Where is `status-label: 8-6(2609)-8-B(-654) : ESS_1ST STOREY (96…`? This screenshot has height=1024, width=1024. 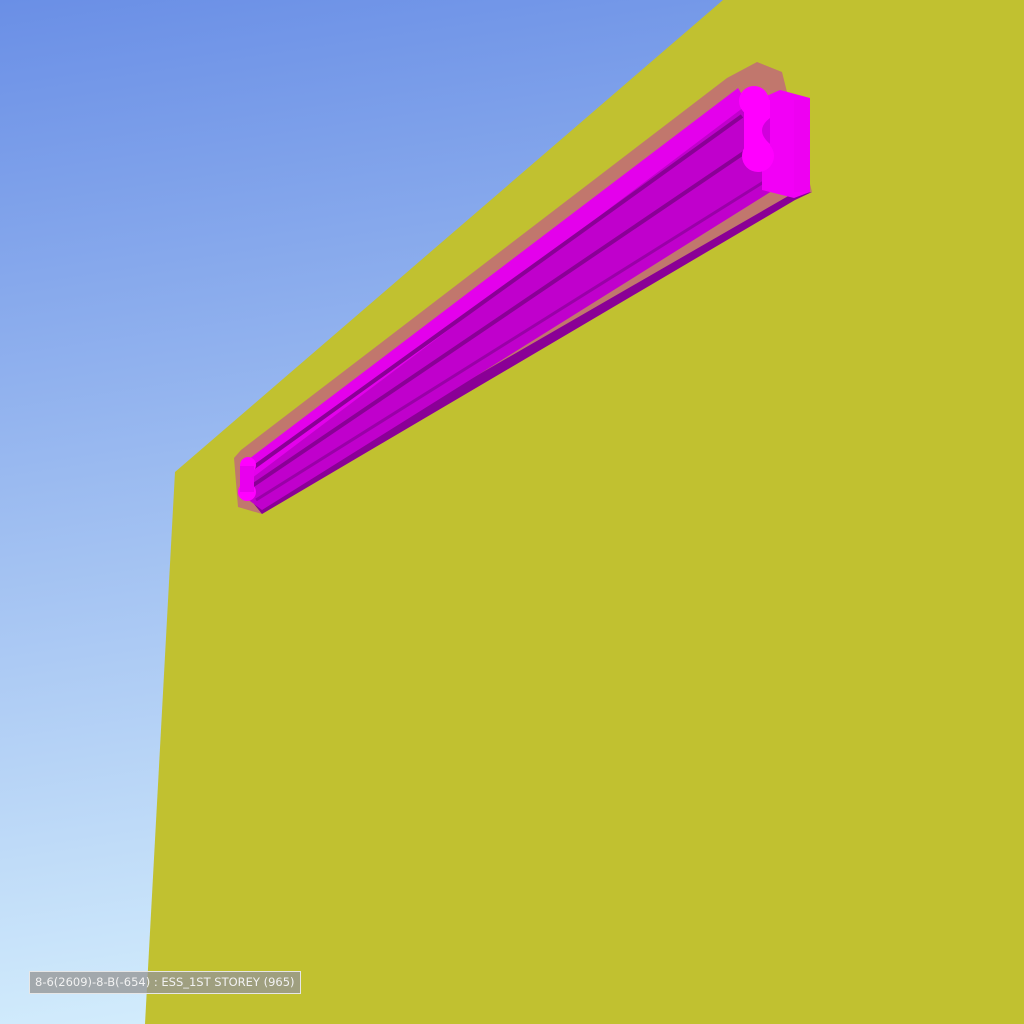
status-label: 8-6(2609)-8-B(-654) : ESS_1ST STOREY (96… is located at coordinates (165, 982).